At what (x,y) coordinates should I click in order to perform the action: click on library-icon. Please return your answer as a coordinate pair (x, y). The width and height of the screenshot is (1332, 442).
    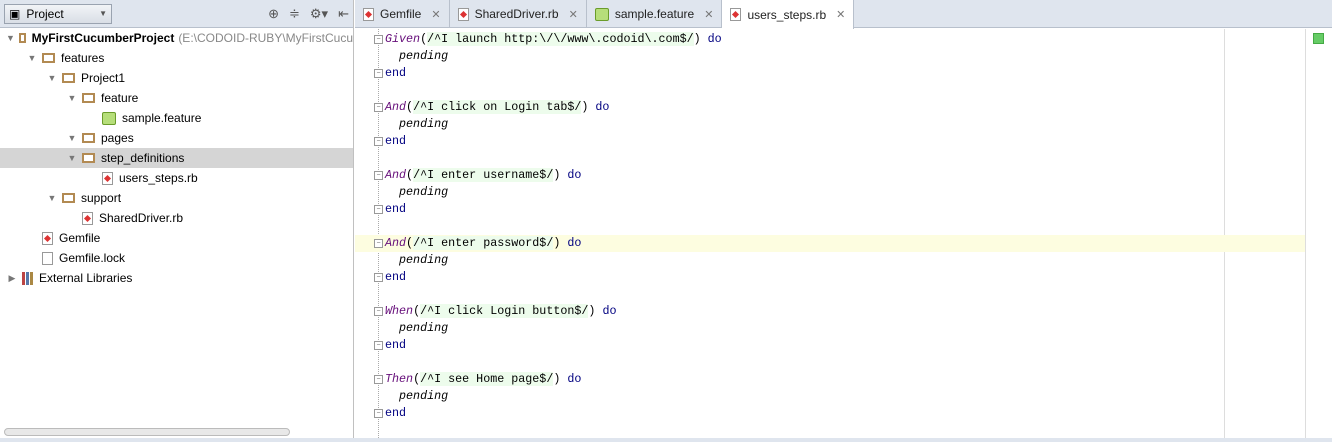
    Looking at the image, I should click on (27, 278).